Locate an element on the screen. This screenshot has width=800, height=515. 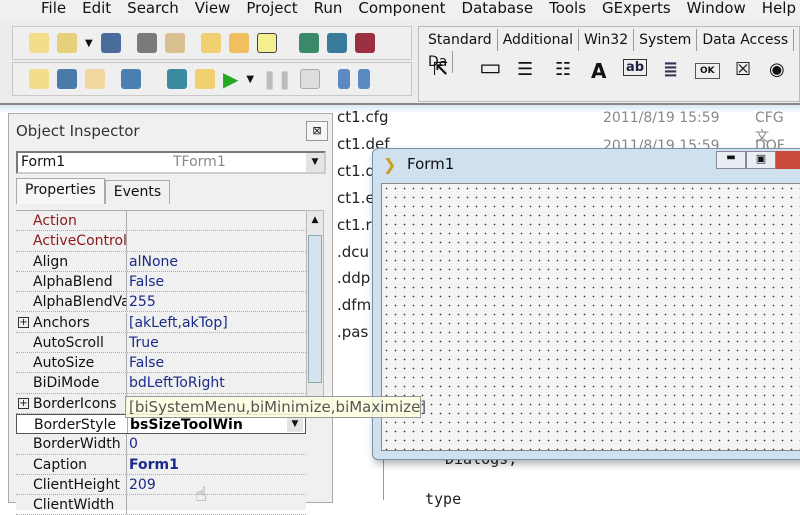
edit-icon: ab is located at coordinates (635, 67).